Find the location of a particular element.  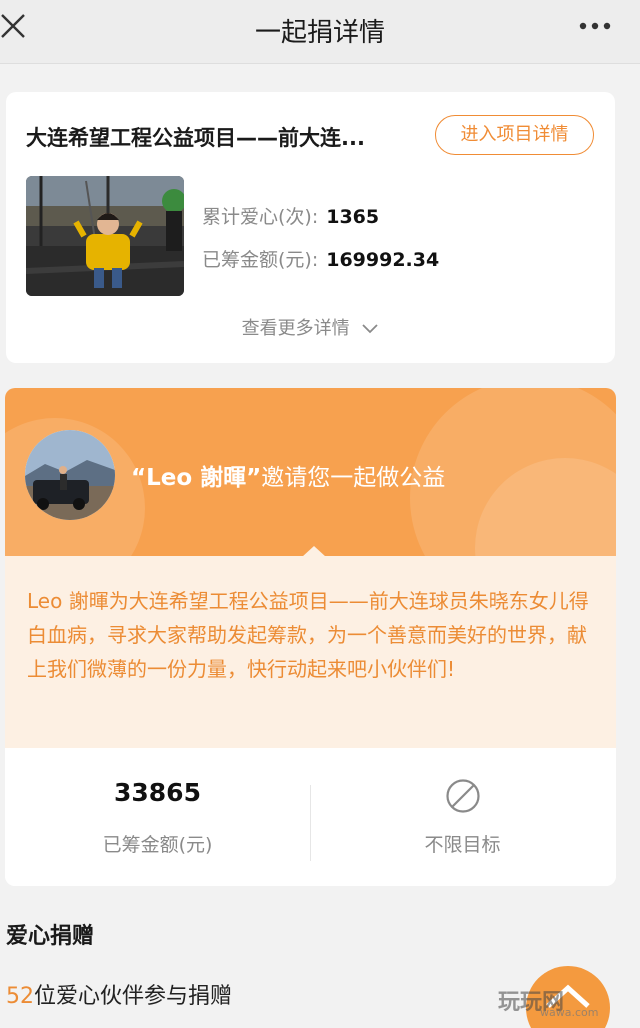

raised-amount-value: 169992.34 is located at coordinates (383, 260).